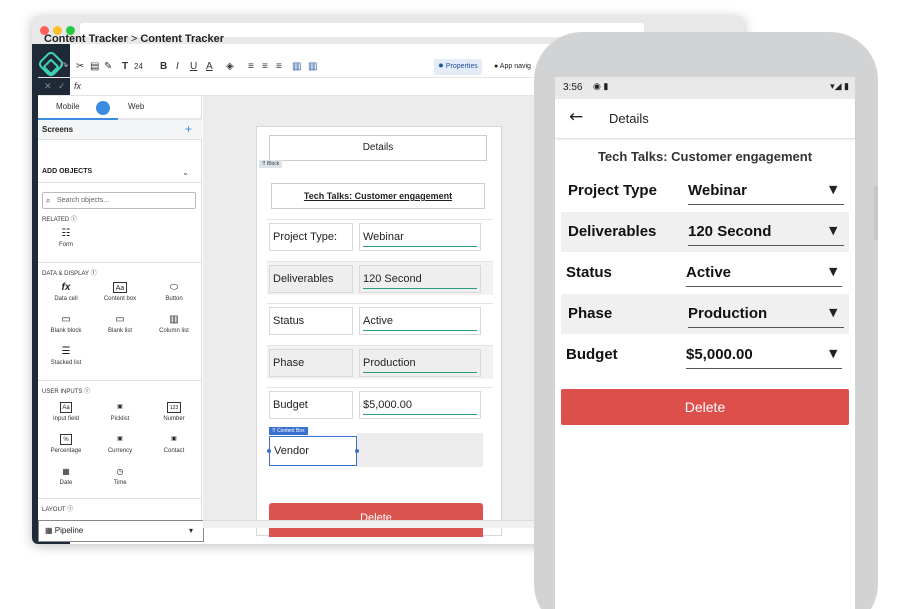 This screenshot has height=609, width=904. I want to click on field-row: Status Active ▼, so click(705, 273).